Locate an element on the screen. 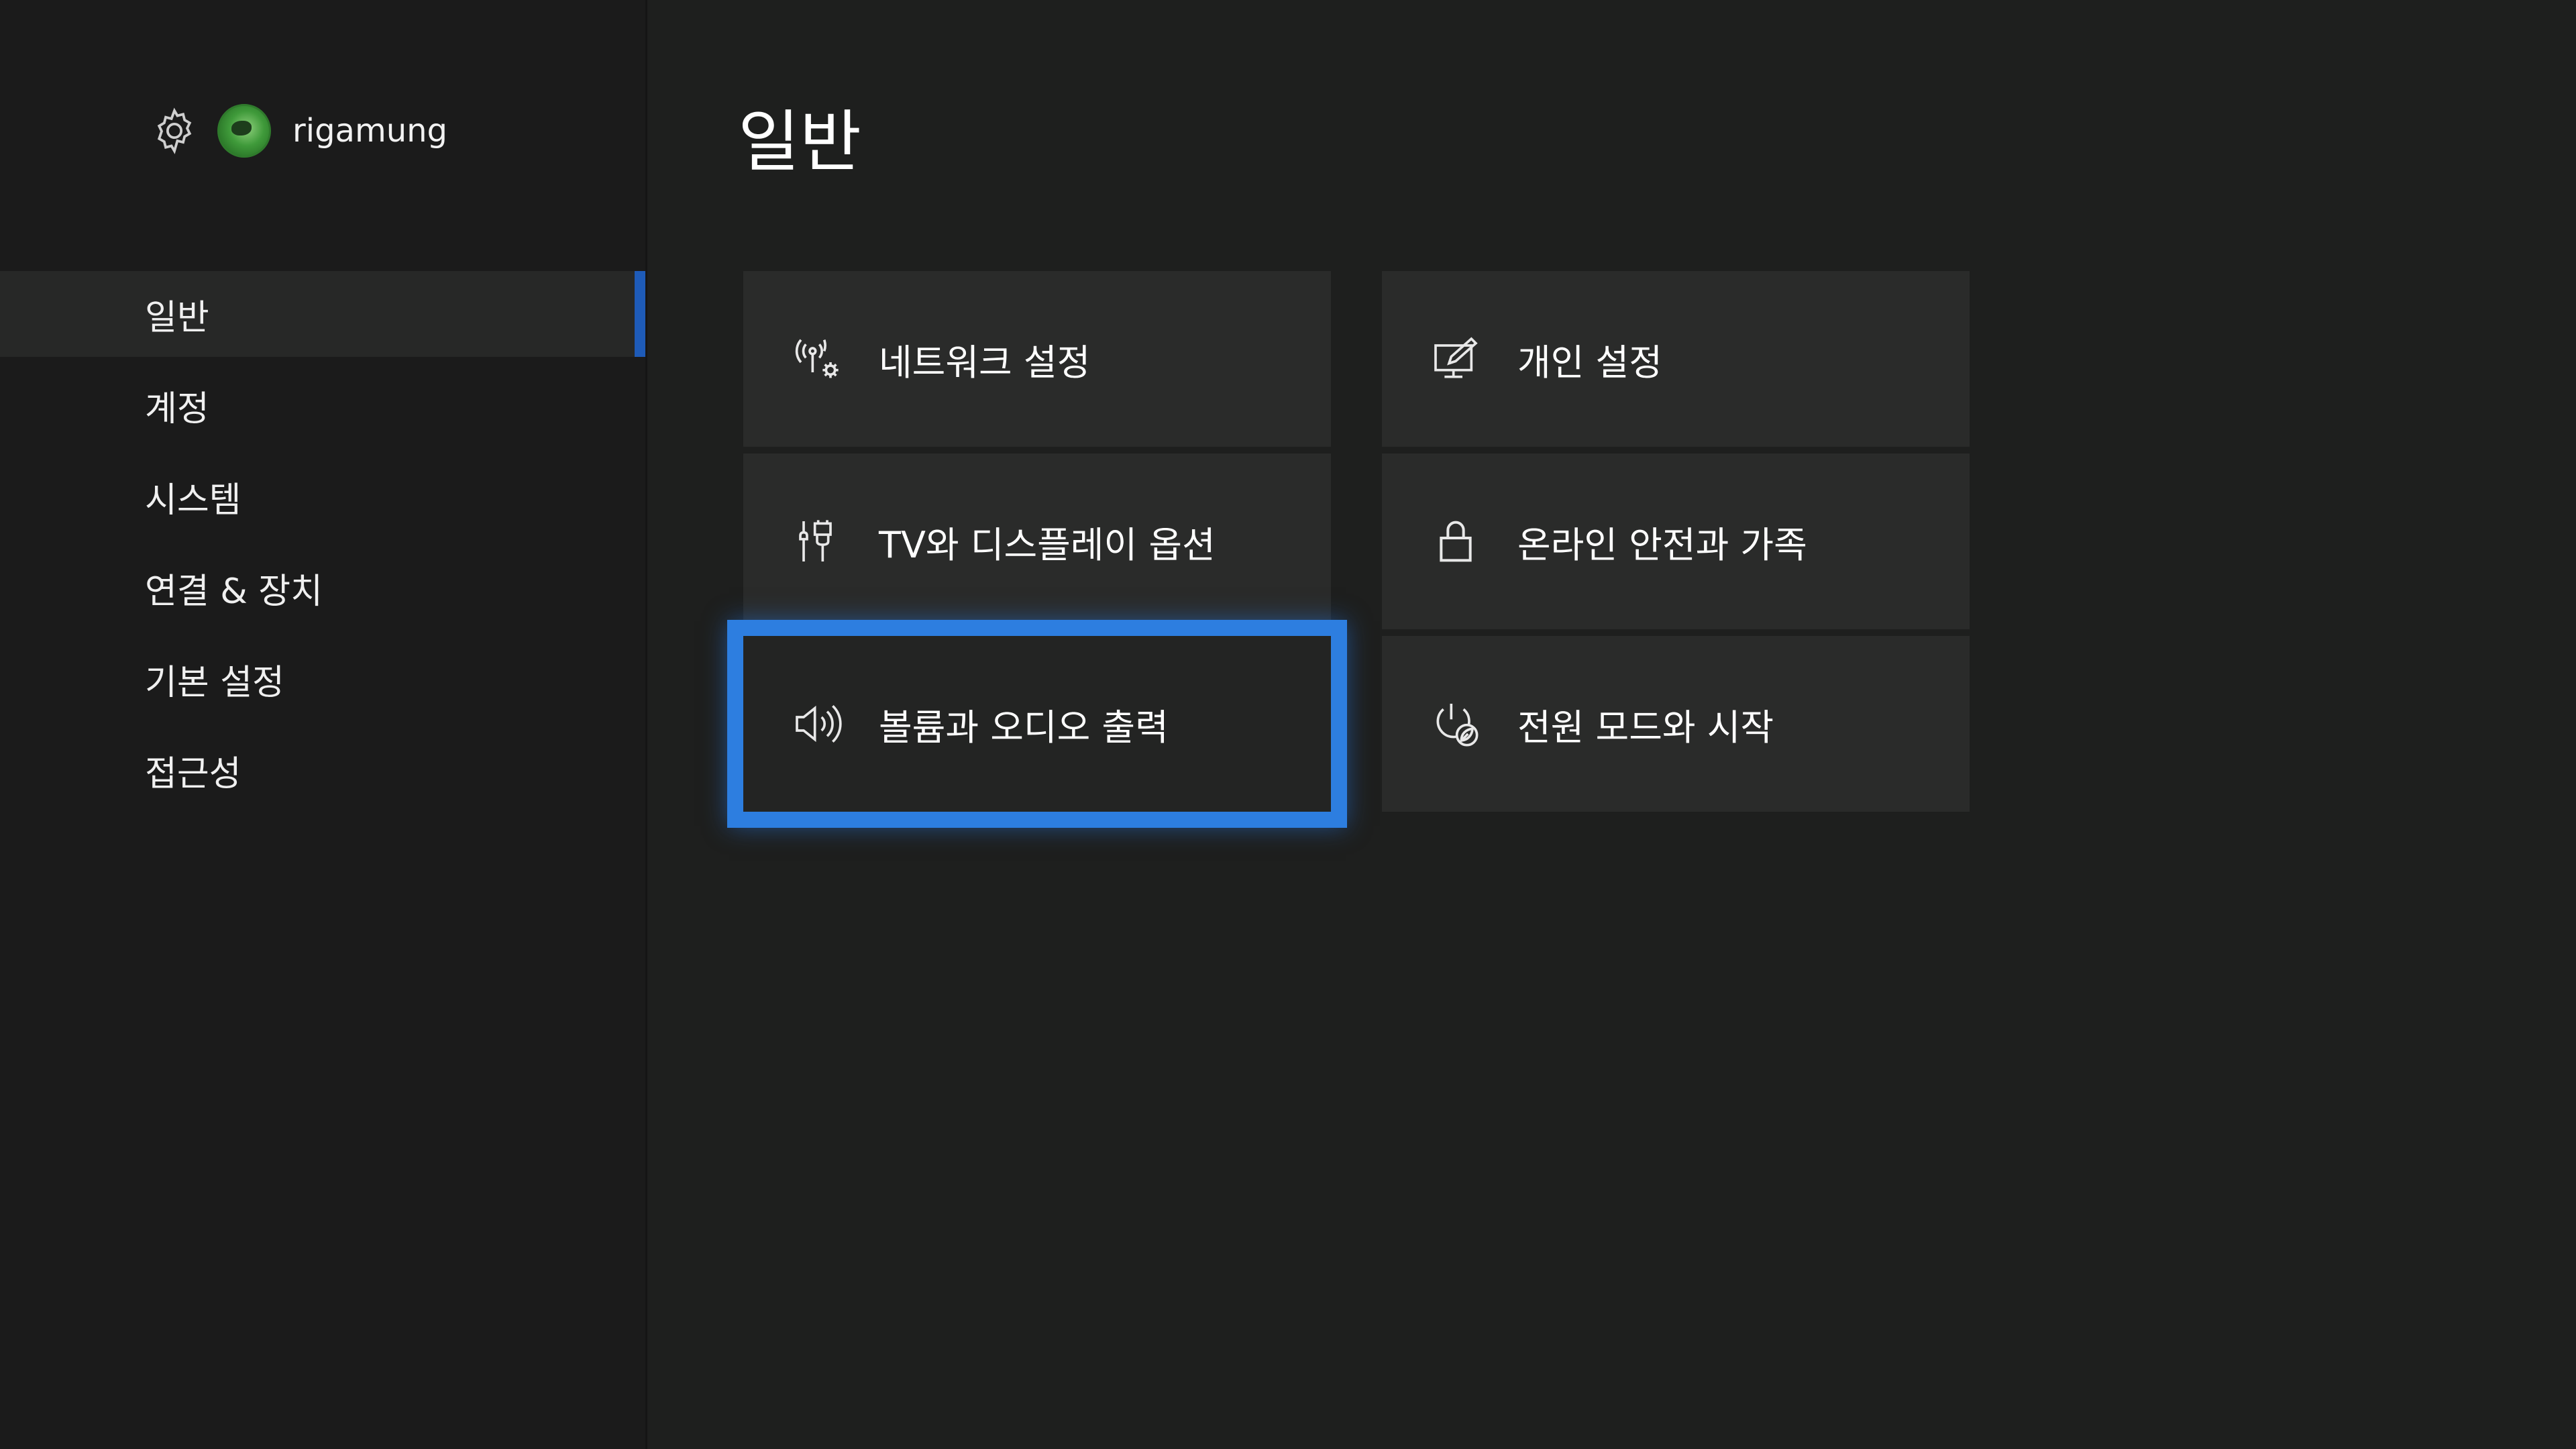 The image size is (2576, 1449). tile-label: 볼륨과 오디오 출력 is located at coordinates (1024, 727).